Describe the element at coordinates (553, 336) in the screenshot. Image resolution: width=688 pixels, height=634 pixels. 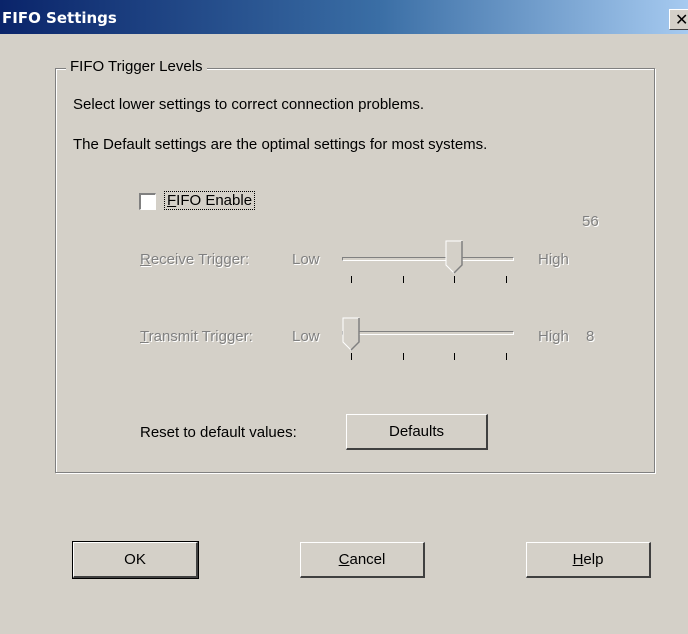
I see `transmit-high-label: High` at that location.